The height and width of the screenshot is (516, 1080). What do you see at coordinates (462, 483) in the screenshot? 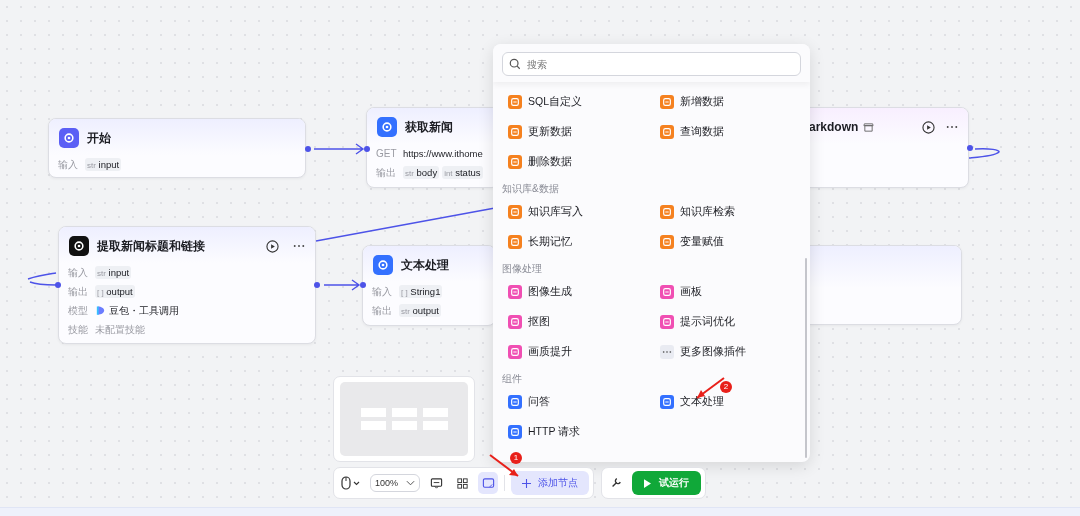
I see `grid-icon` at bounding box center [462, 483].